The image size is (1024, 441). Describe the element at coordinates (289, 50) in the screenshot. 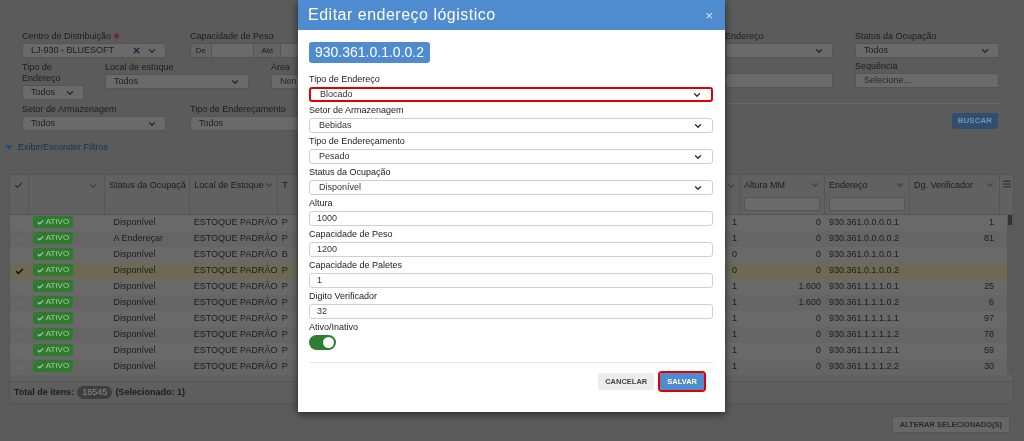

I see `range-to-field` at that location.